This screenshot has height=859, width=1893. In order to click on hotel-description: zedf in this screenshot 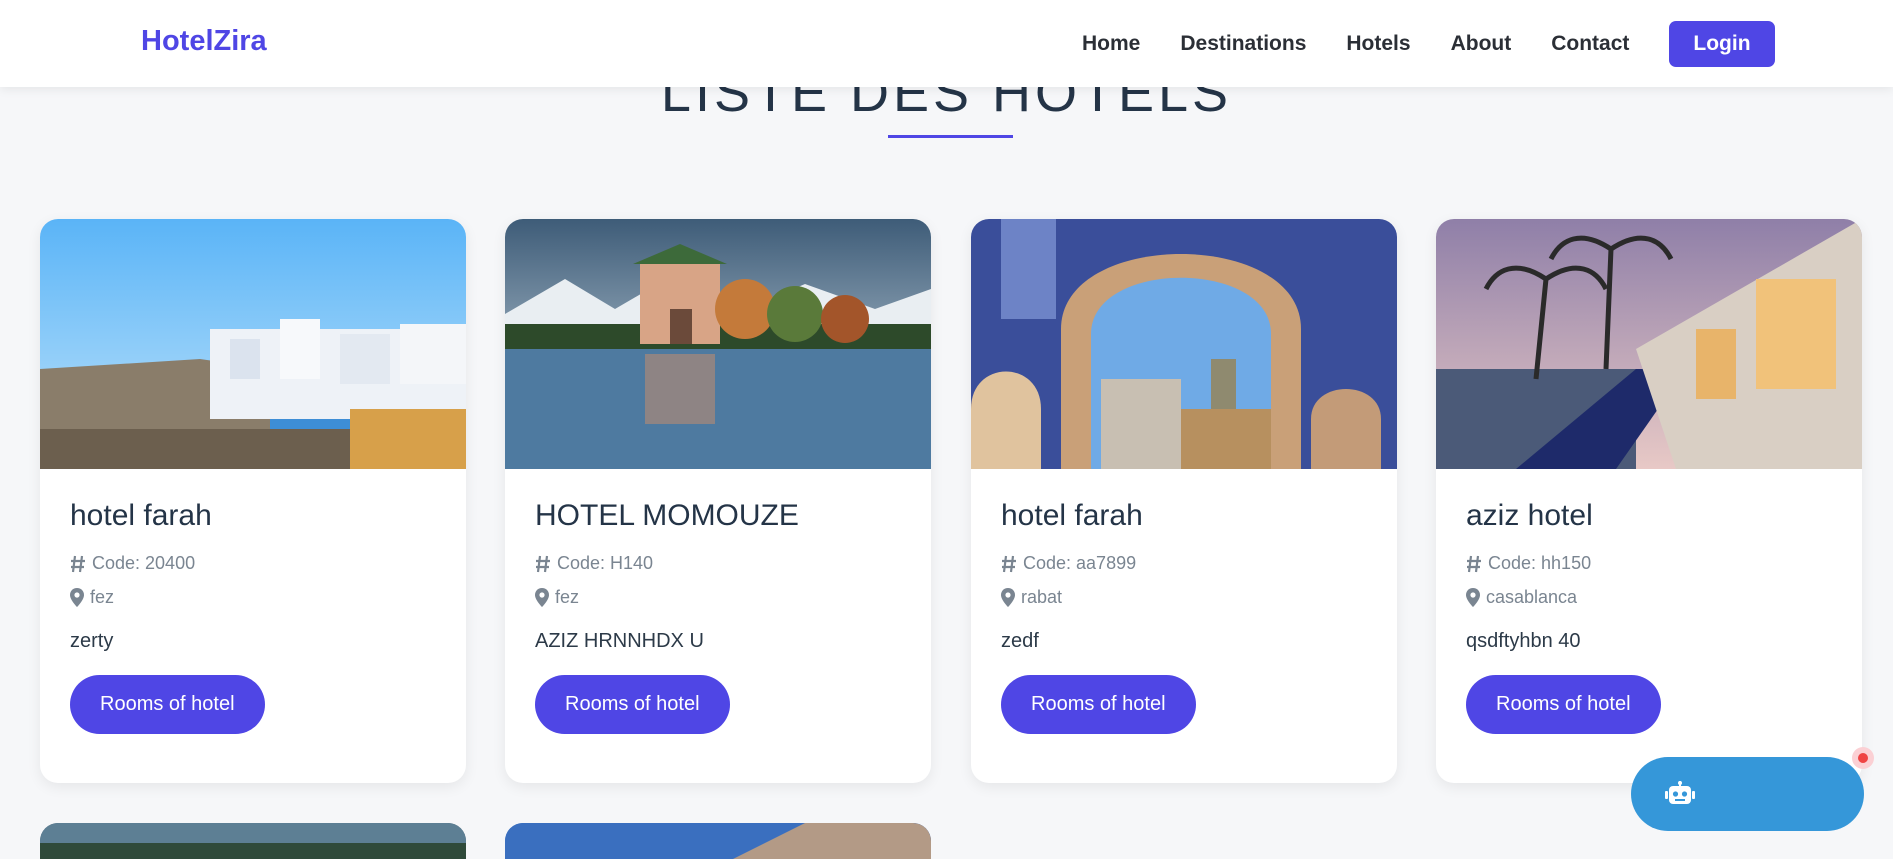, I will do `click(1020, 641)`.